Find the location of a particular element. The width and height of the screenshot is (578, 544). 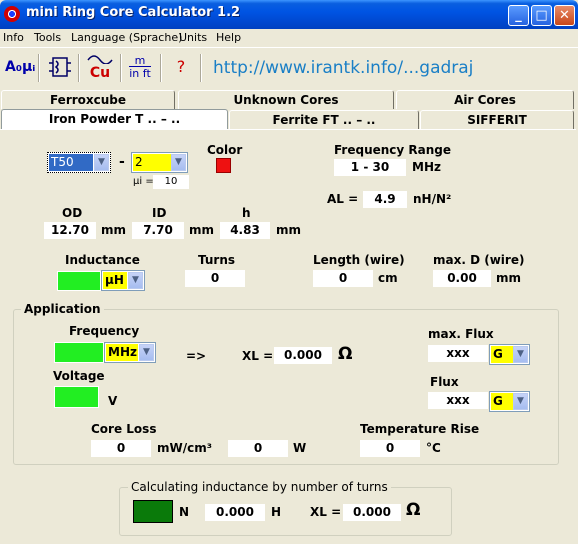

al-calc-button: A₀μᵢ is located at coordinates (20, 67).